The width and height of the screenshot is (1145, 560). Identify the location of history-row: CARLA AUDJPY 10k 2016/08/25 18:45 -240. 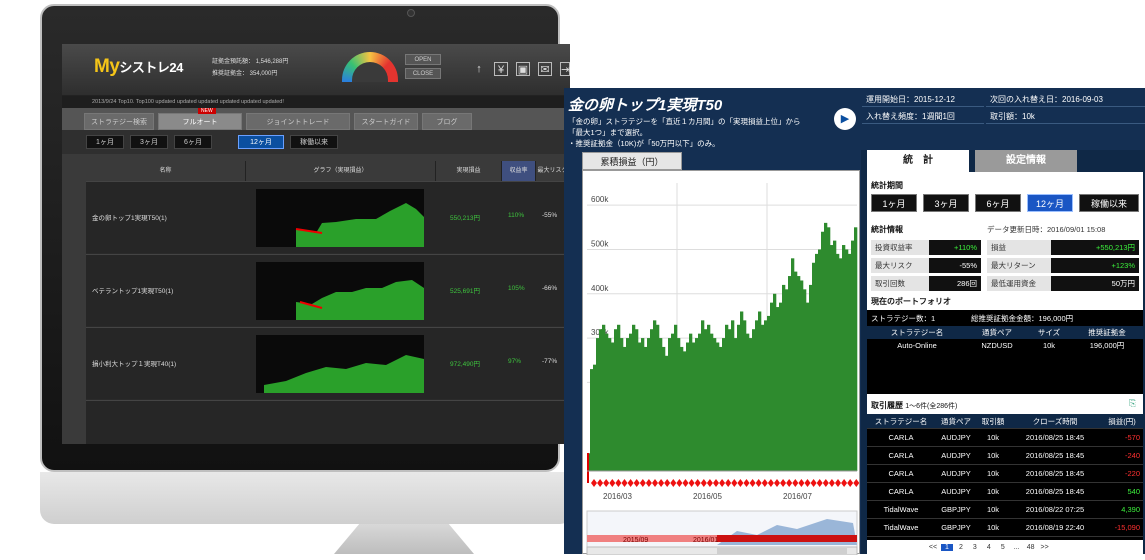
(1005, 456).